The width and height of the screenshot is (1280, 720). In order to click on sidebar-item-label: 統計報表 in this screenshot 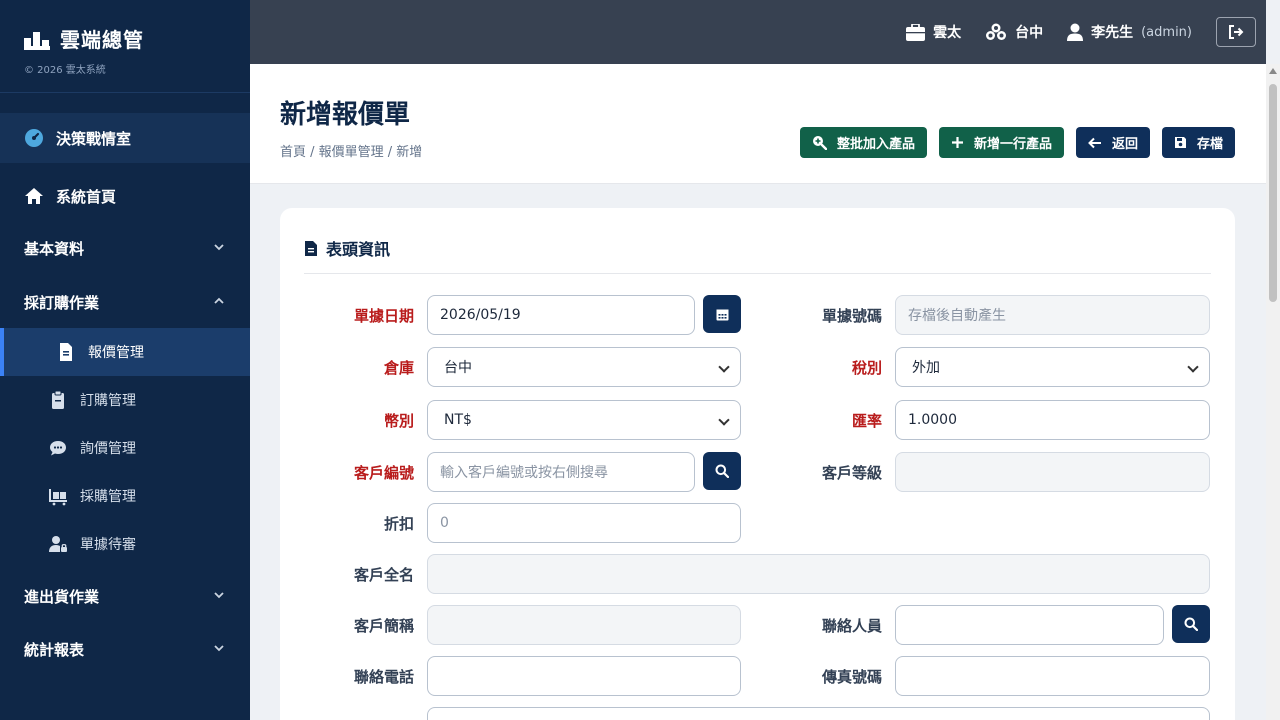, I will do `click(54, 649)`.